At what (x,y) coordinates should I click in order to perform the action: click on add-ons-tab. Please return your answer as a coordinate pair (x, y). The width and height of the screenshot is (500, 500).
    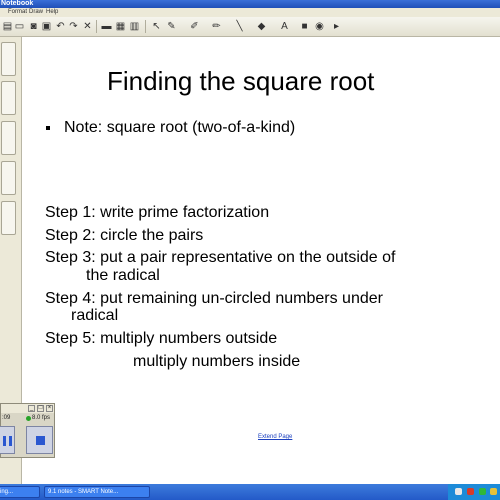
    Looking at the image, I should click on (8, 218).